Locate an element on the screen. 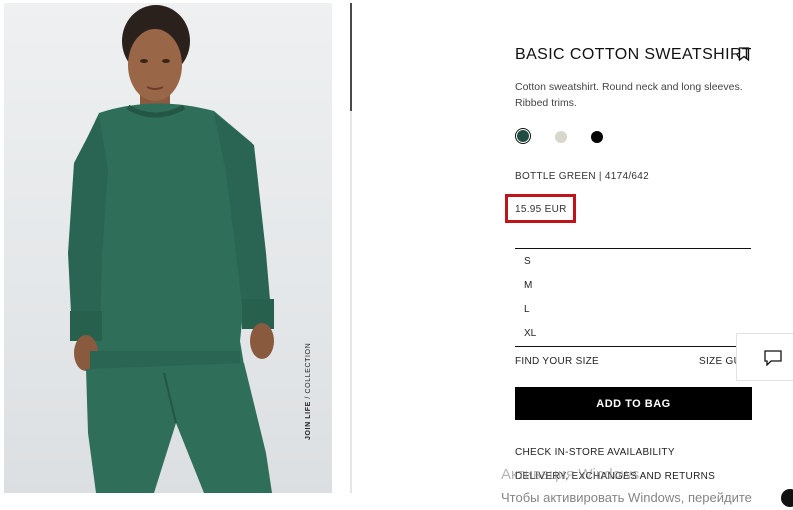 This screenshot has height=510, width=793. chat-icon is located at coordinates (773, 358).